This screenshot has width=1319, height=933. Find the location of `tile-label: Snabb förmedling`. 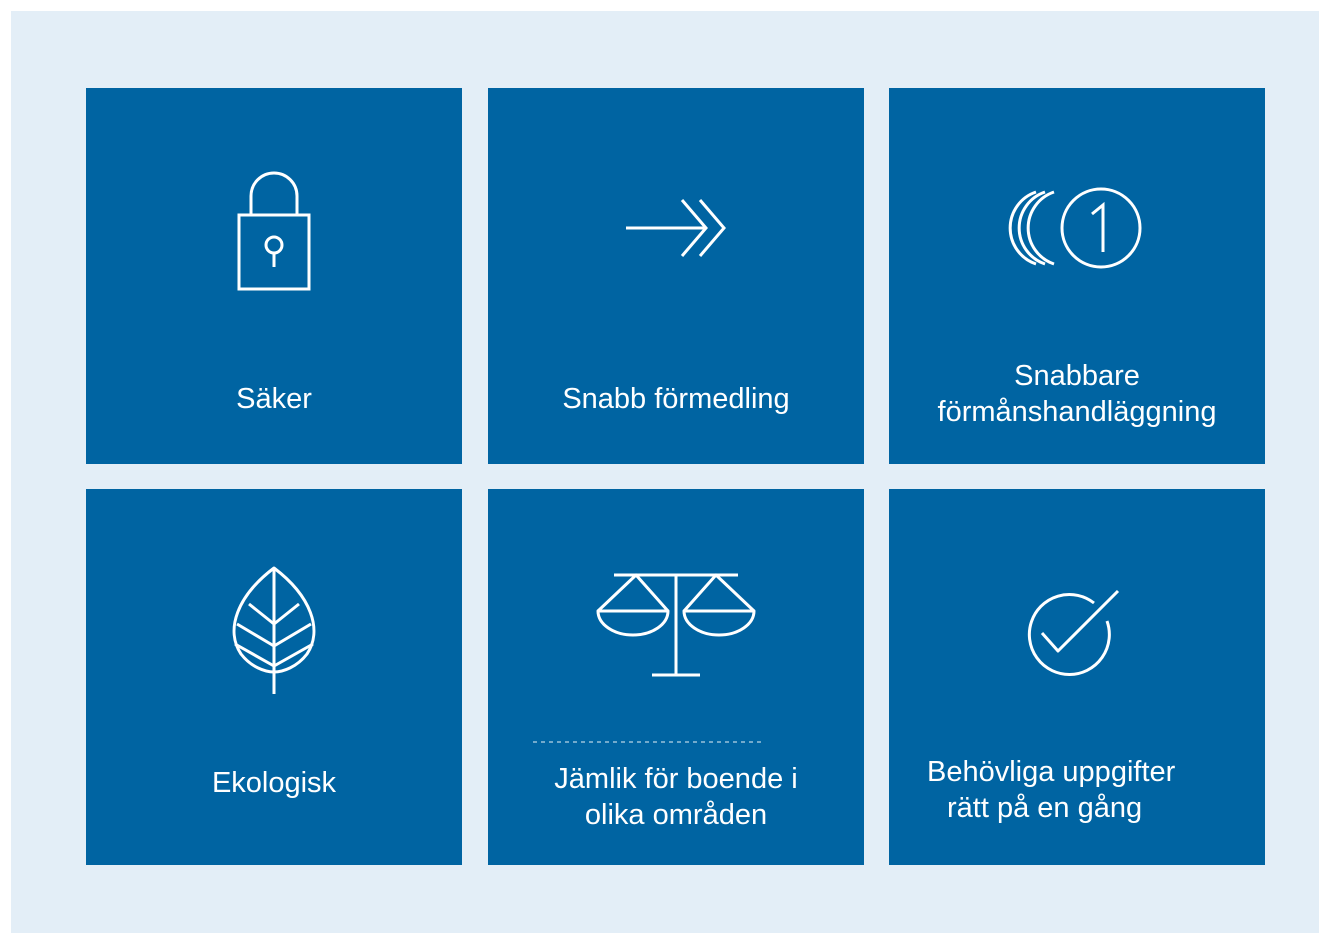

tile-label: Snabb förmedling is located at coordinates (676, 399).